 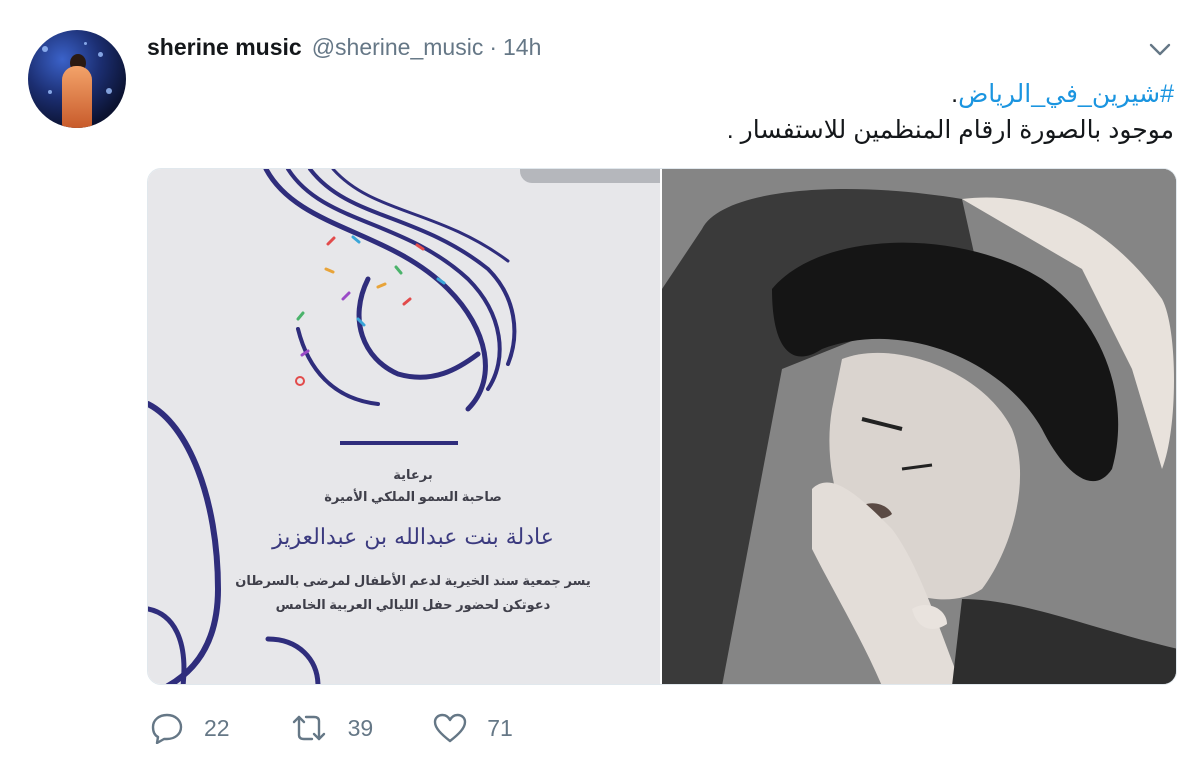 I want to click on card-princess-name: عادلة بنت عبدالله بن عبدالعزيز, so click(x=413, y=537).